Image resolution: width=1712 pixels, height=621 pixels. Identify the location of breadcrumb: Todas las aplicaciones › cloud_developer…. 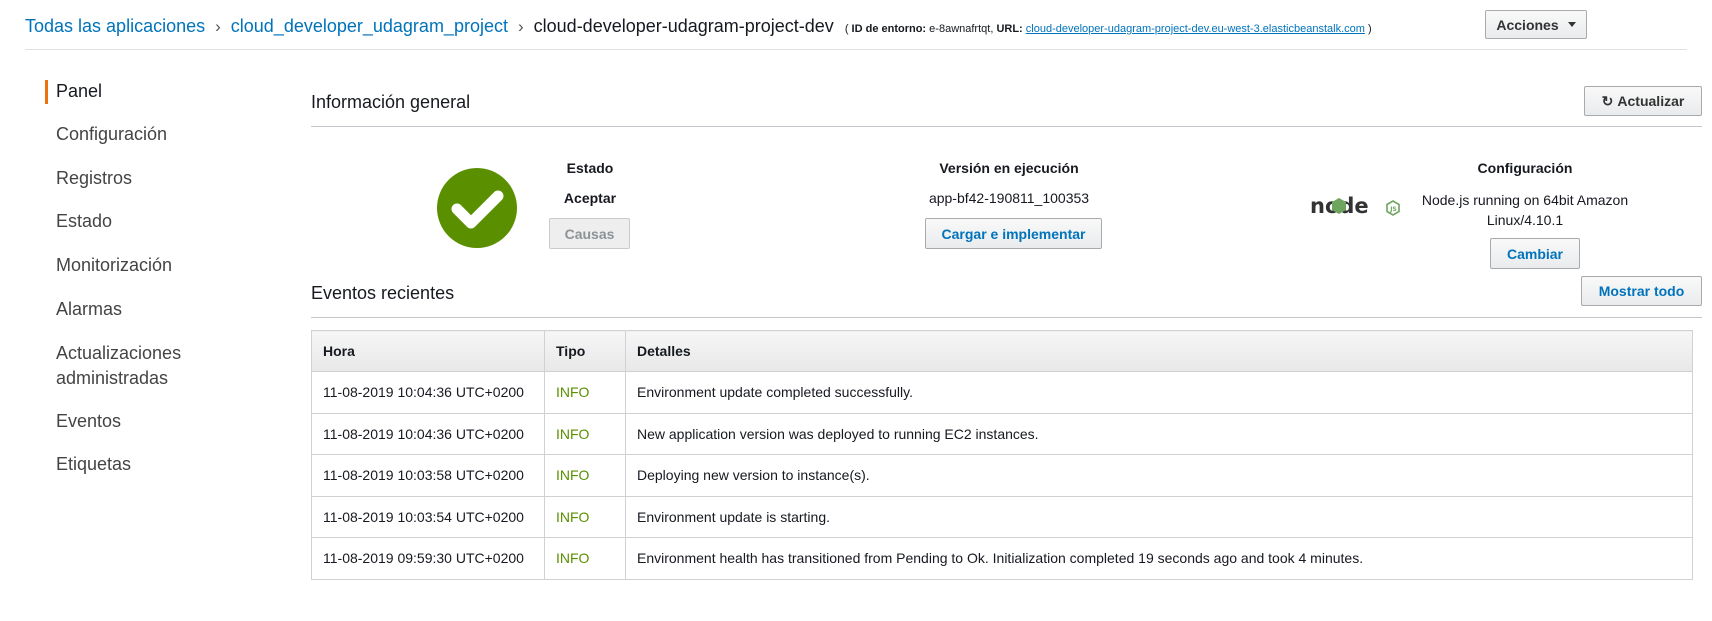
(698, 26).